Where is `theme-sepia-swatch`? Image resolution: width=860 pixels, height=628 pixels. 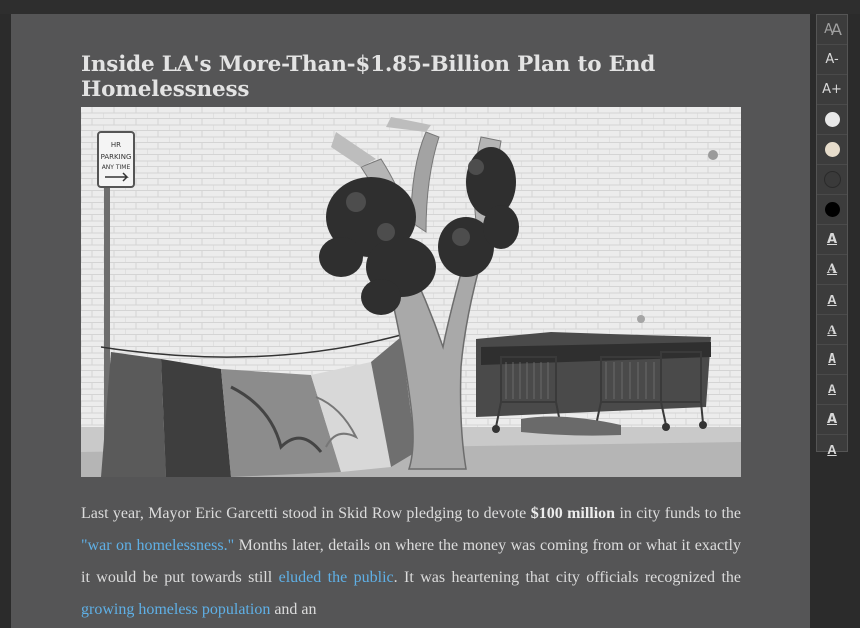 theme-sepia-swatch is located at coordinates (832, 149).